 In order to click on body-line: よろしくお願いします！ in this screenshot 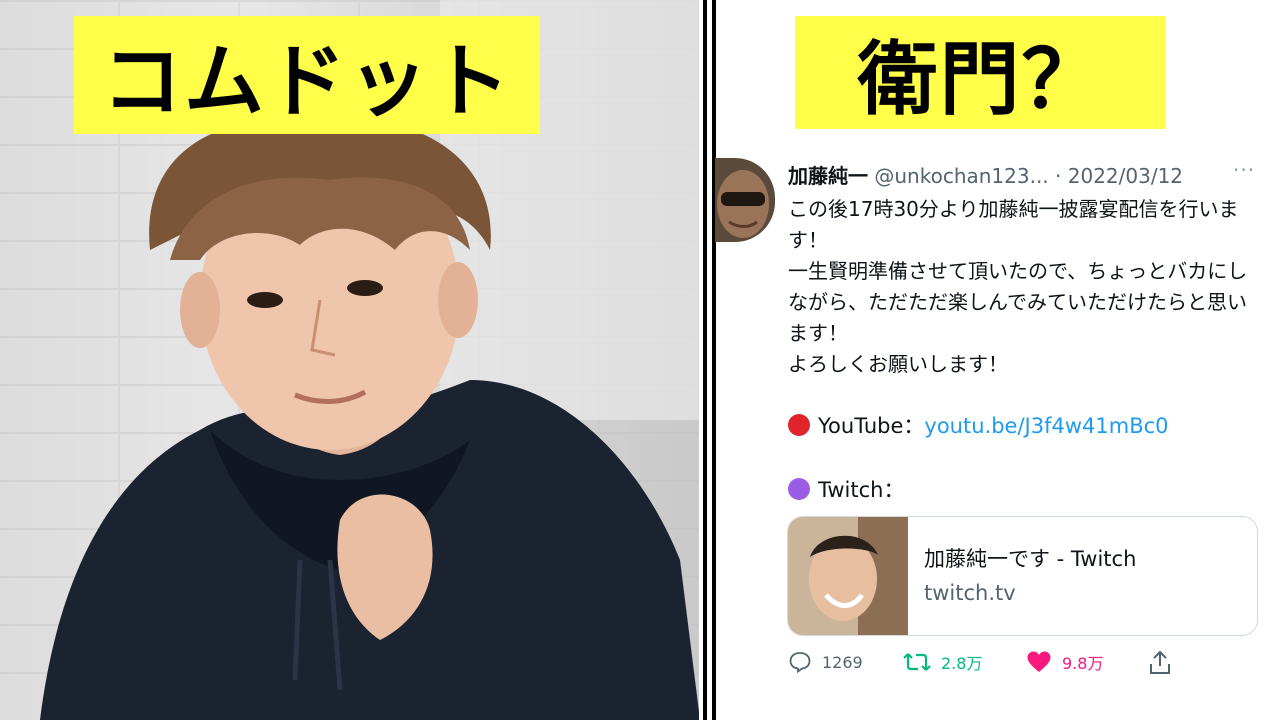, I will do `click(898, 364)`.